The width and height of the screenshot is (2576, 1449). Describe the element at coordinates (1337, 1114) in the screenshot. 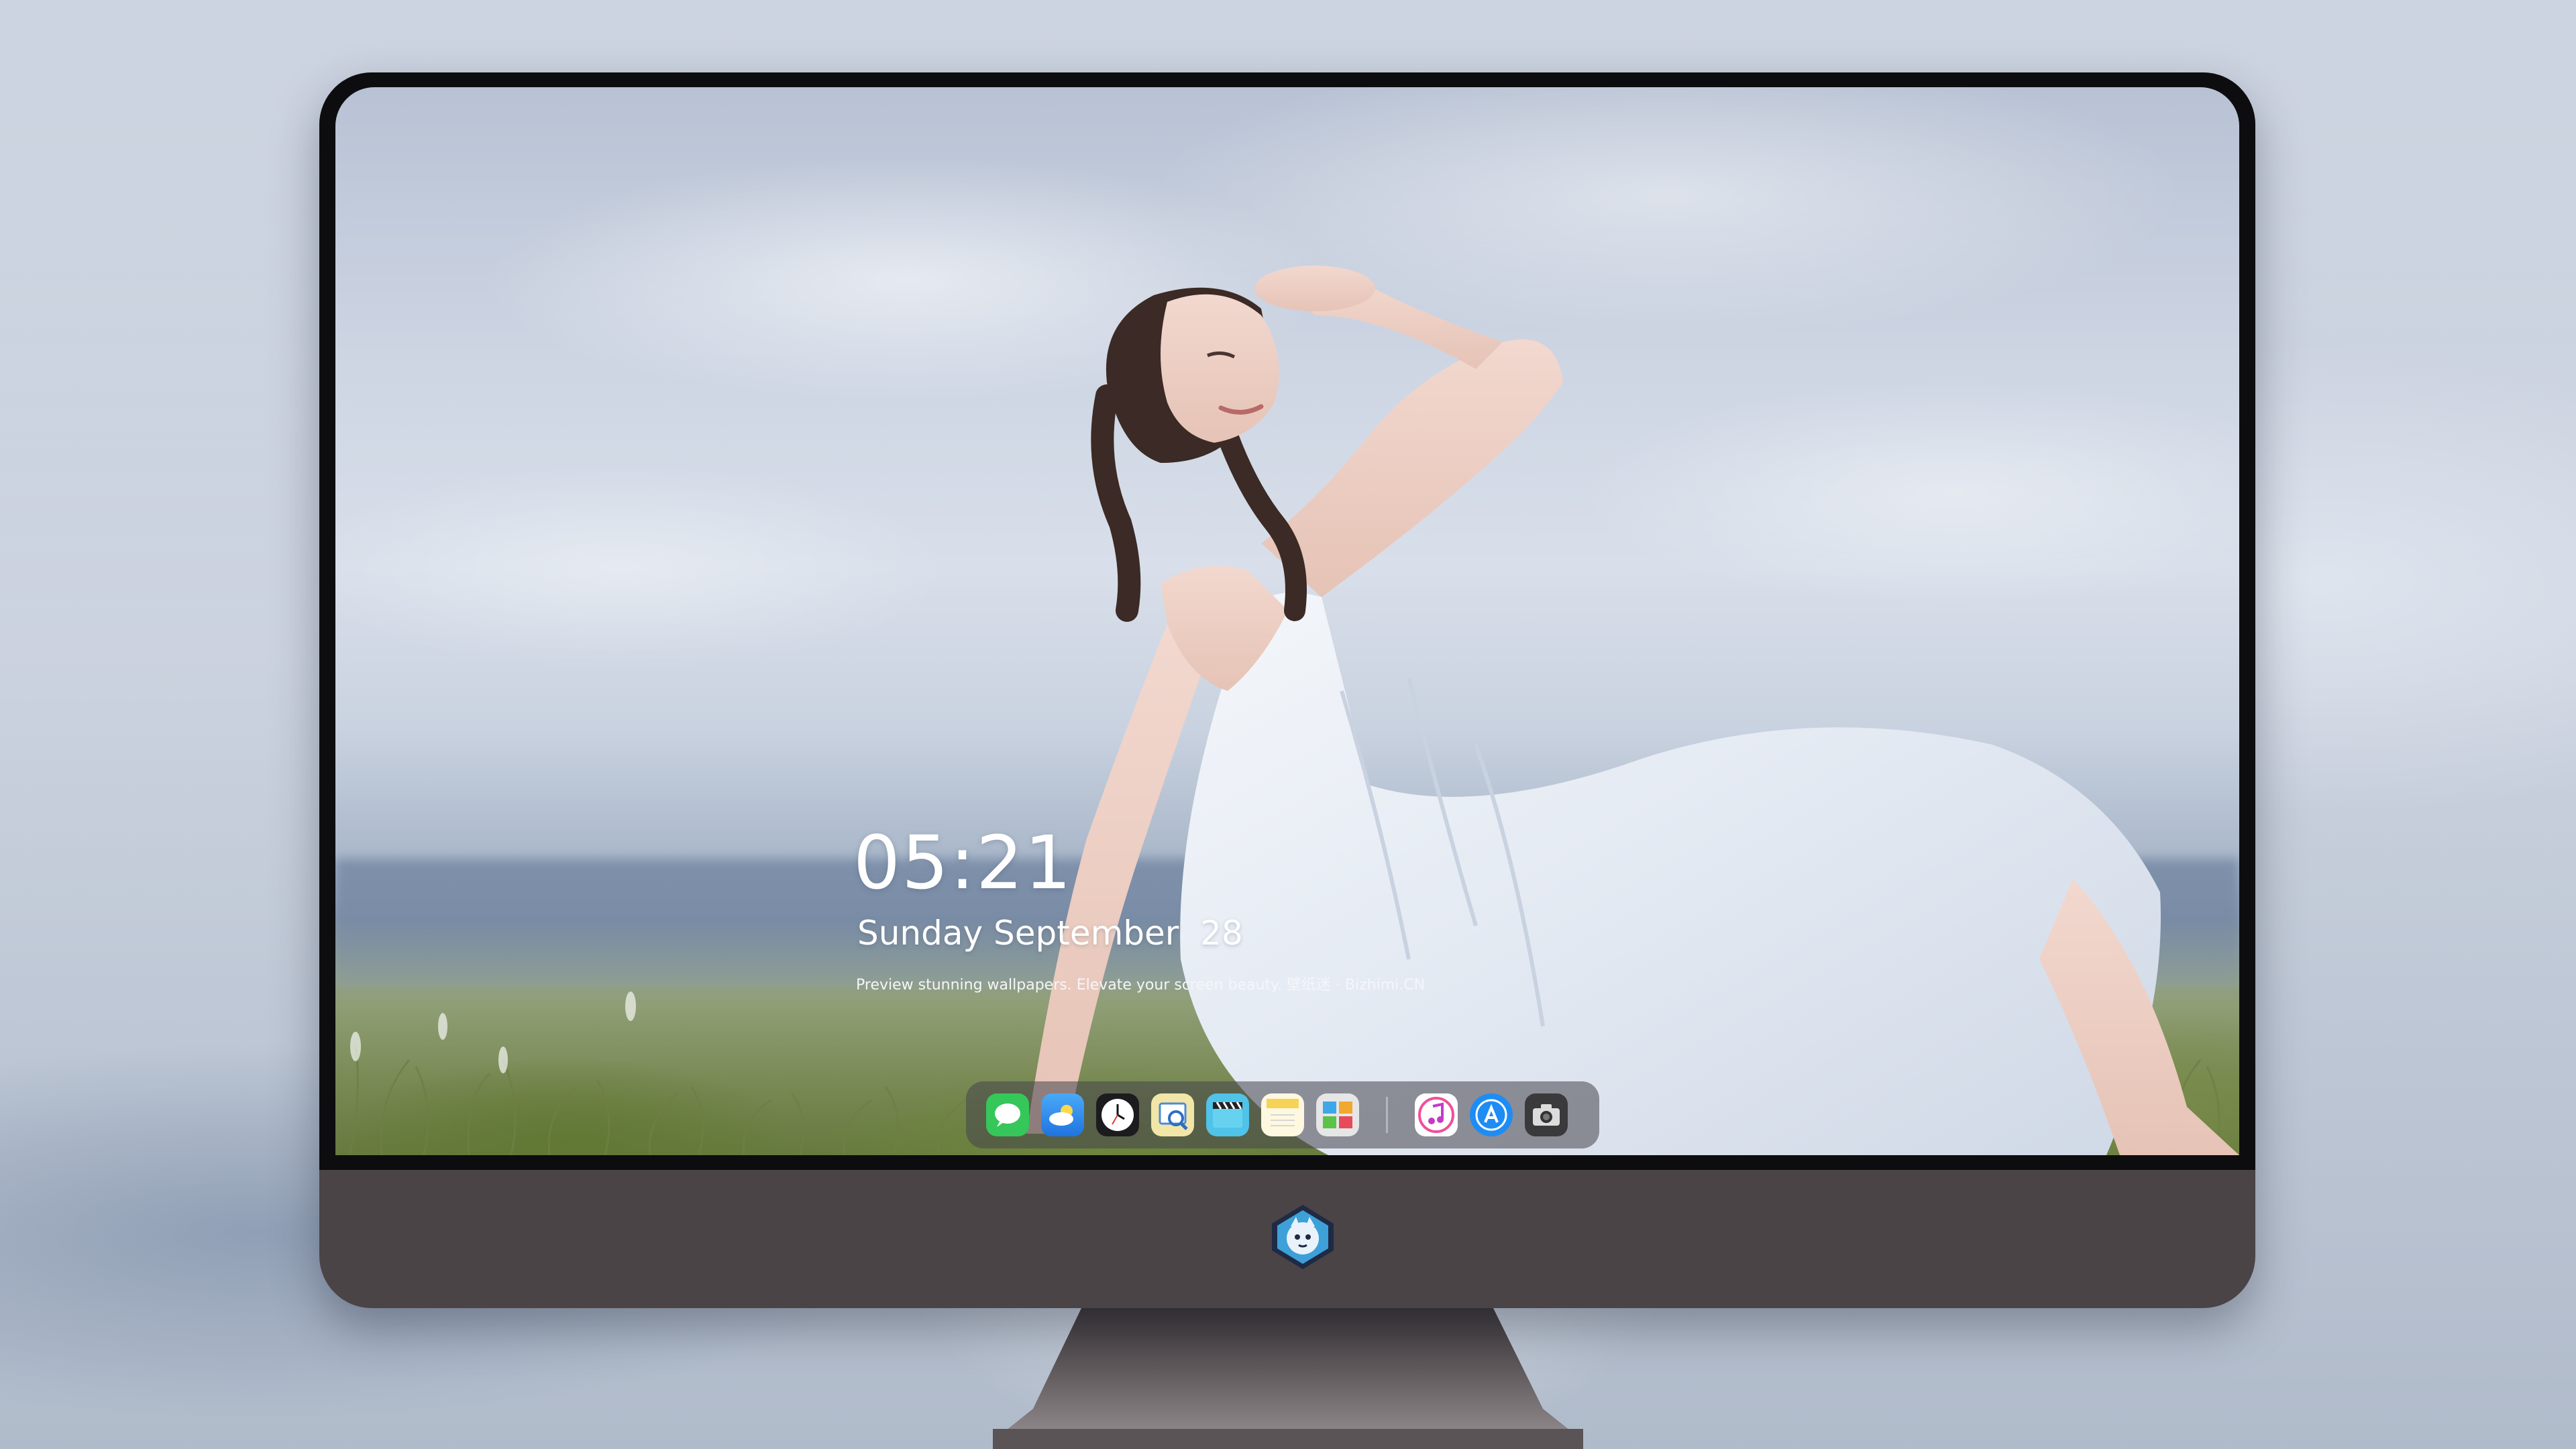

I see `photos-app-icon` at that location.